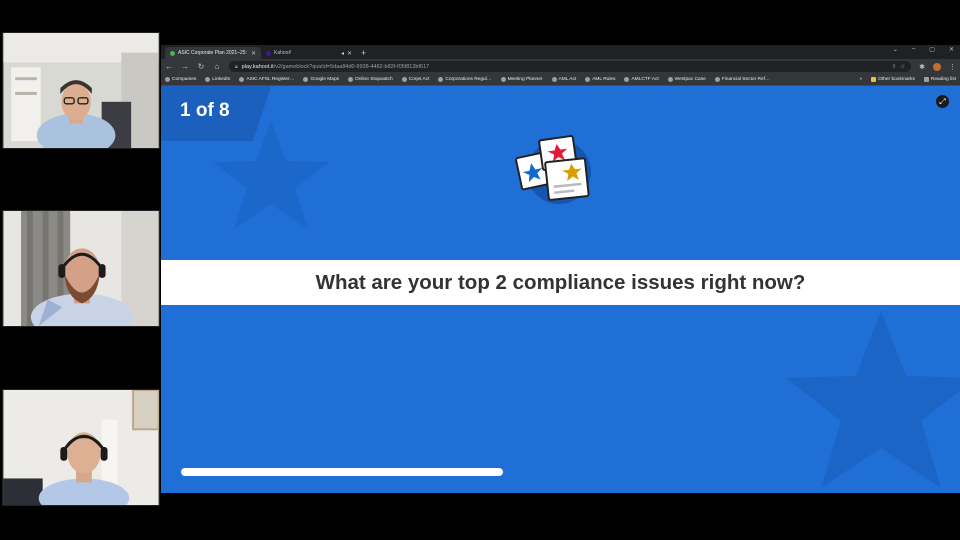 The height and width of the screenshot is (540, 960). I want to click on participant-2-image, so click(81, 268).